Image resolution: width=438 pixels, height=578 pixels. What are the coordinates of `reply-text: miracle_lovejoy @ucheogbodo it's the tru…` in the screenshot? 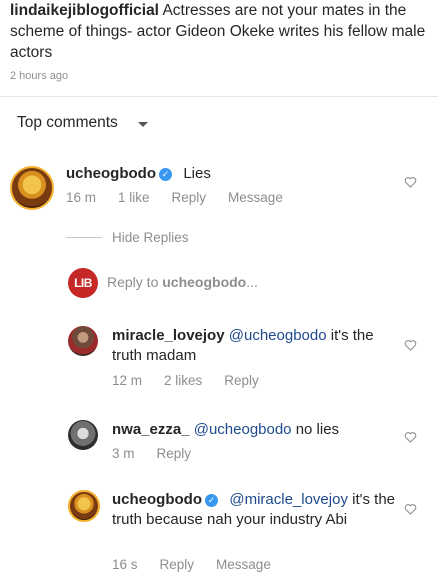 It's located at (257, 346).